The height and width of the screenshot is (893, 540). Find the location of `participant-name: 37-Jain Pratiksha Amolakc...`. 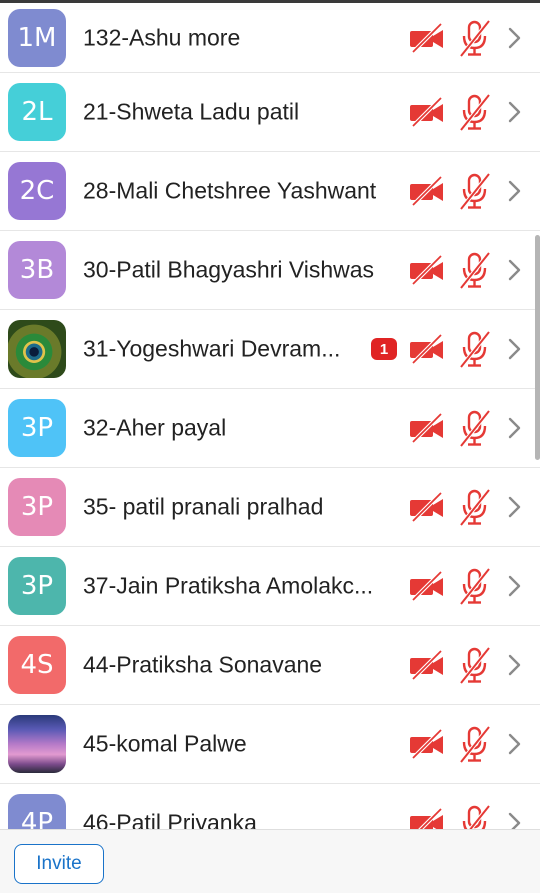

participant-name: 37-Jain Pratiksha Amolakc... is located at coordinates (228, 585).